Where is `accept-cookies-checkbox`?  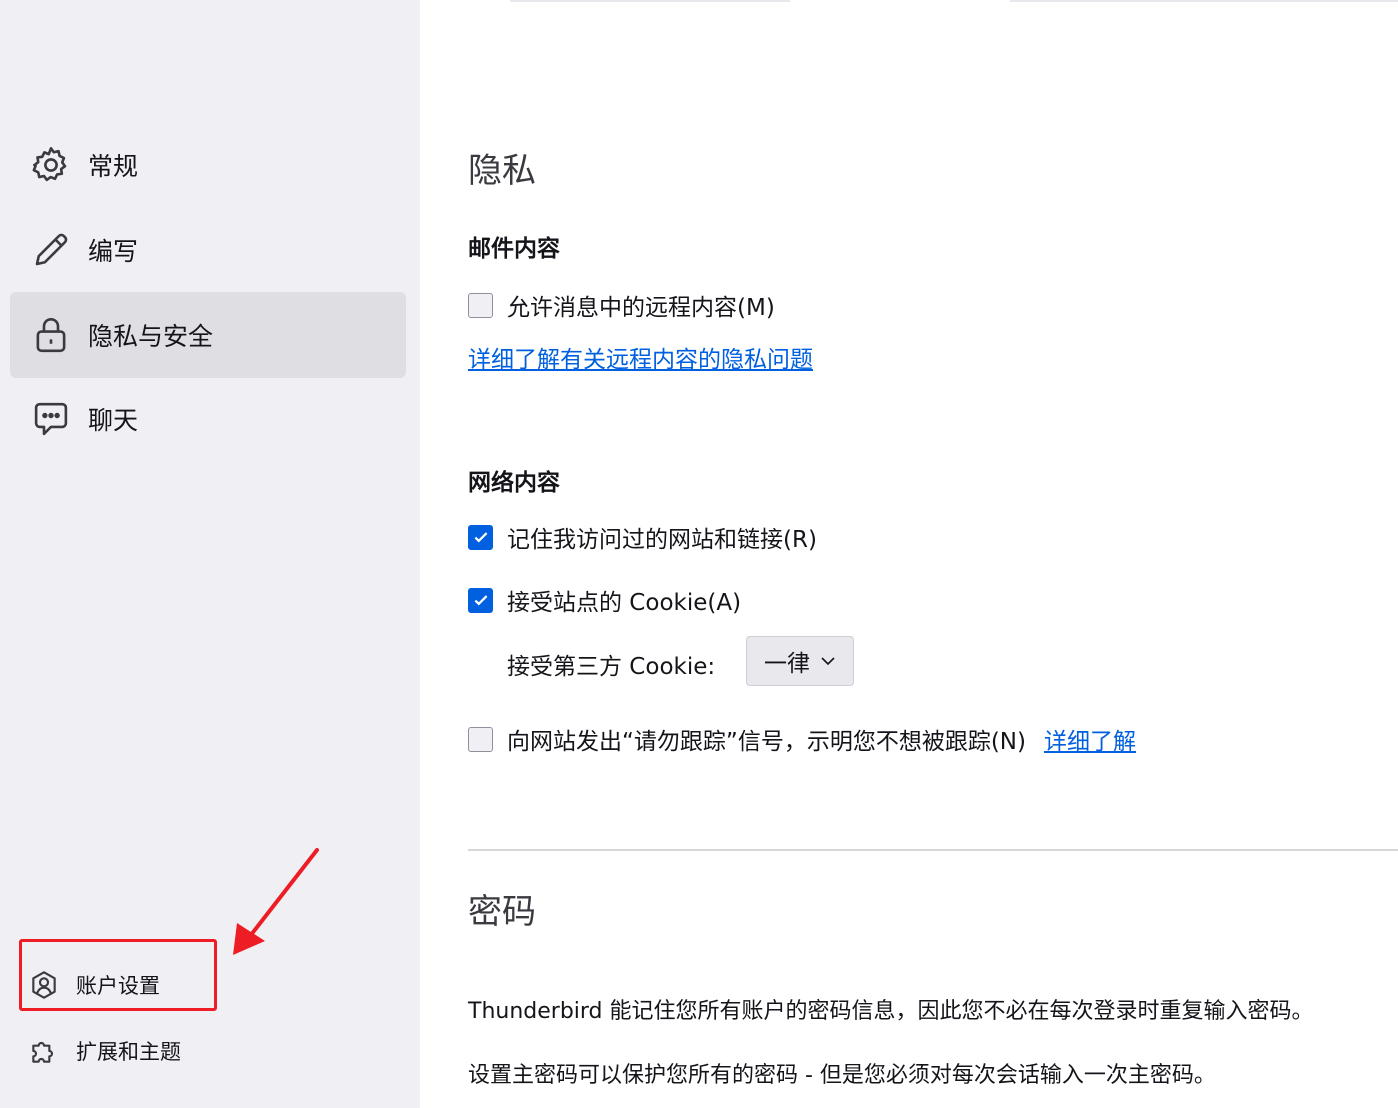
accept-cookies-checkbox is located at coordinates (480, 600).